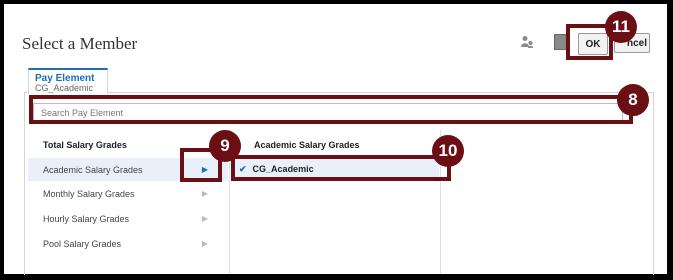 This screenshot has height=280, width=673. Describe the element at coordinates (331, 109) in the screenshot. I see `callout-box-search` at that location.